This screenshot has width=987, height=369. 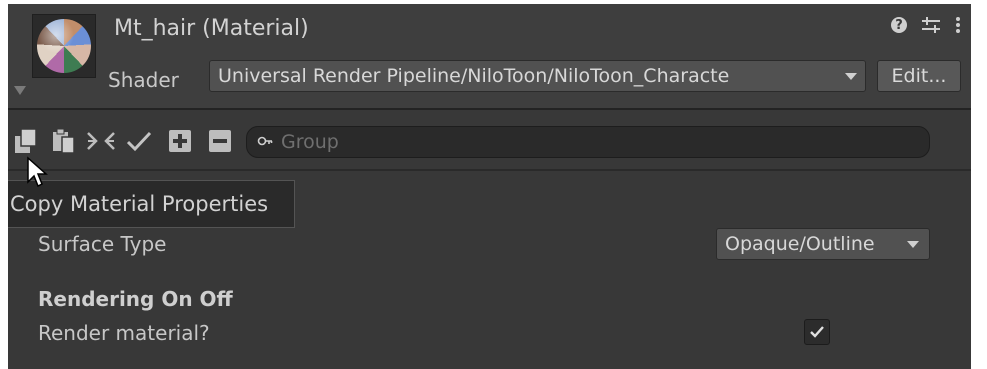 I want to click on paste-icon, so click(x=64, y=141).